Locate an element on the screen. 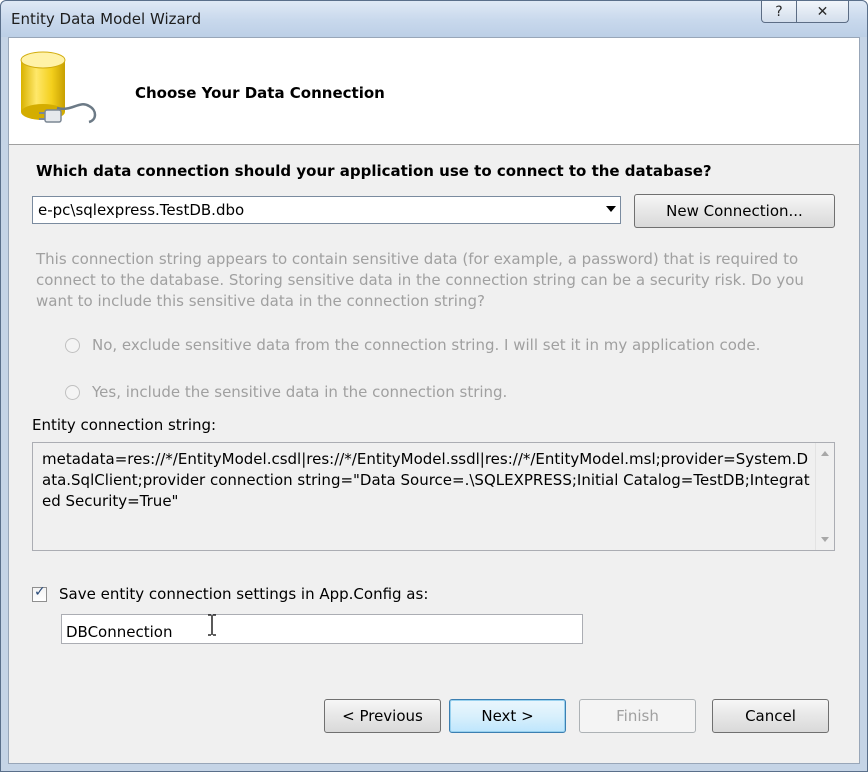 The image size is (868, 772). close-button: ✕ is located at coordinates (823, 12).